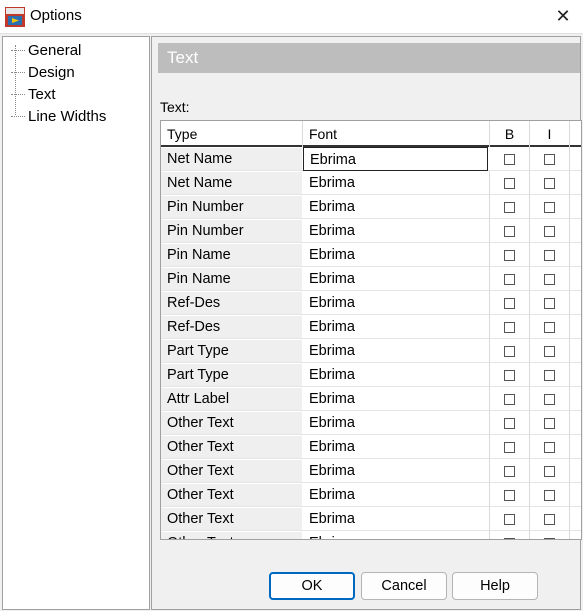 This screenshot has height=611, width=583. Describe the element at coordinates (67, 116) in the screenshot. I see `tree-item-label: Line Widths` at that location.